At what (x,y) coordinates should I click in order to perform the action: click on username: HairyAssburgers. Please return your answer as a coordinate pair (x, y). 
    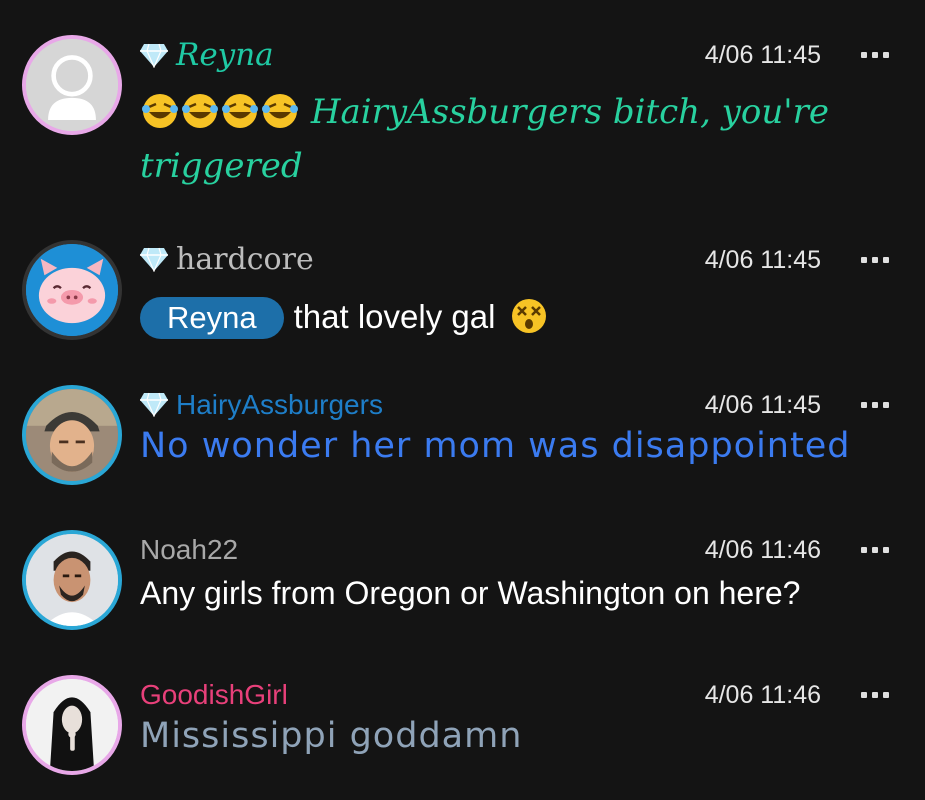
    Looking at the image, I should click on (261, 405).